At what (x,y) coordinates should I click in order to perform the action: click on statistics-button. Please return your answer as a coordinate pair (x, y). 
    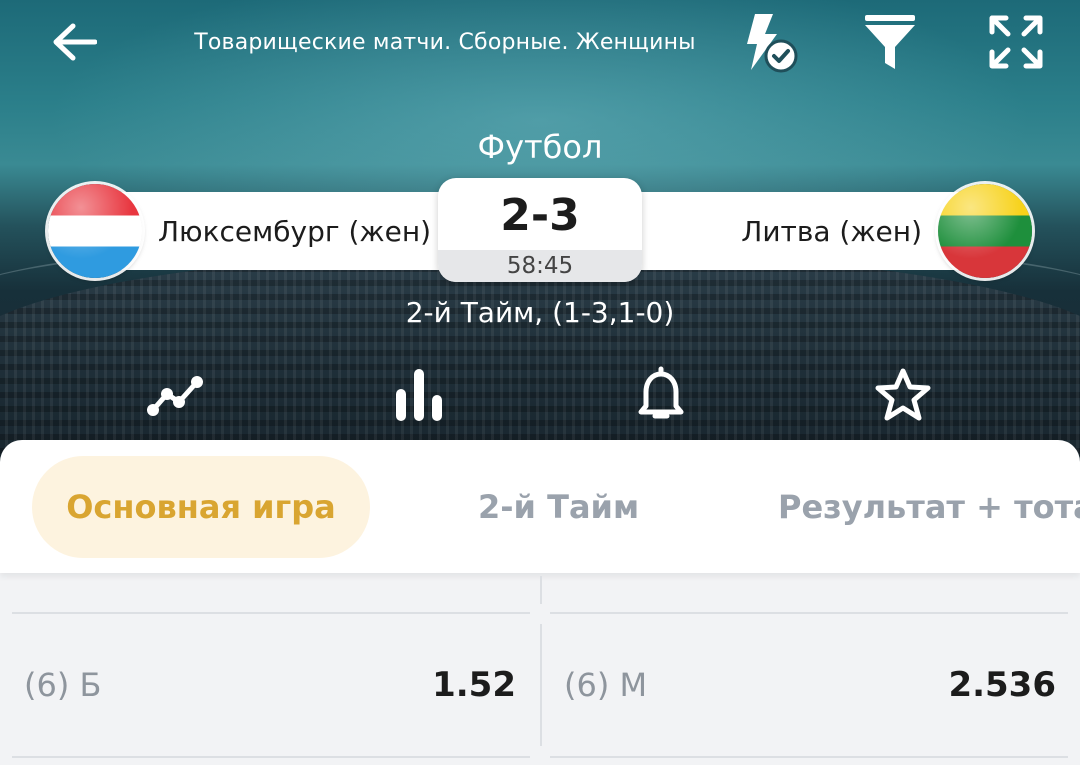
    Looking at the image, I should click on (175, 395).